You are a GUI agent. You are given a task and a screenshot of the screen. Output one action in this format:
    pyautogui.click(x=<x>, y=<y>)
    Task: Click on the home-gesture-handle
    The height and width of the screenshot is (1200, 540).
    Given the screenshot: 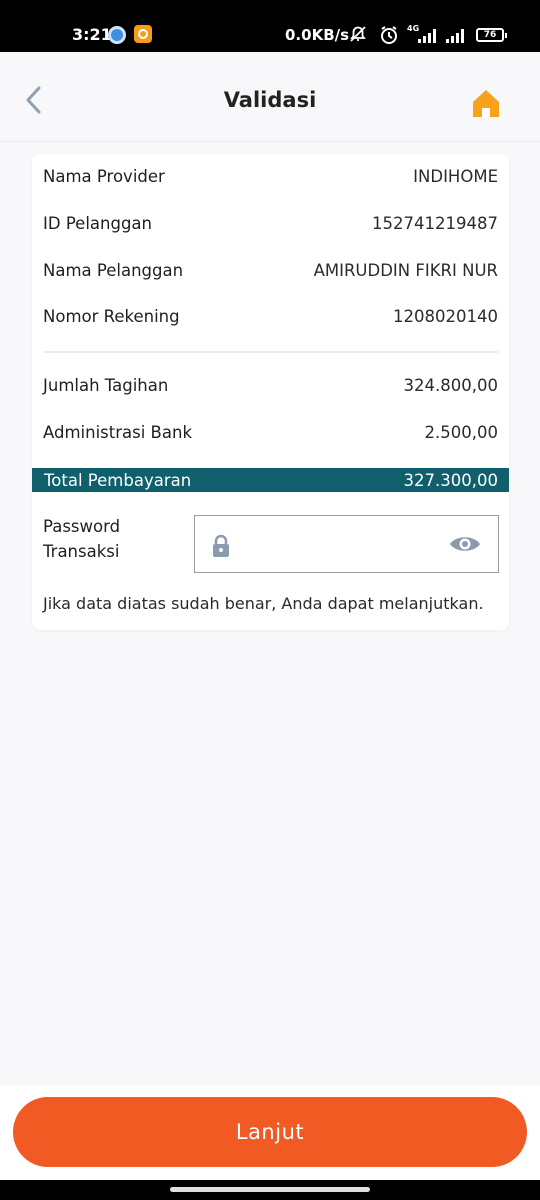 What is the action you would take?
    pyautogui.click(x=270, y=1189)
    